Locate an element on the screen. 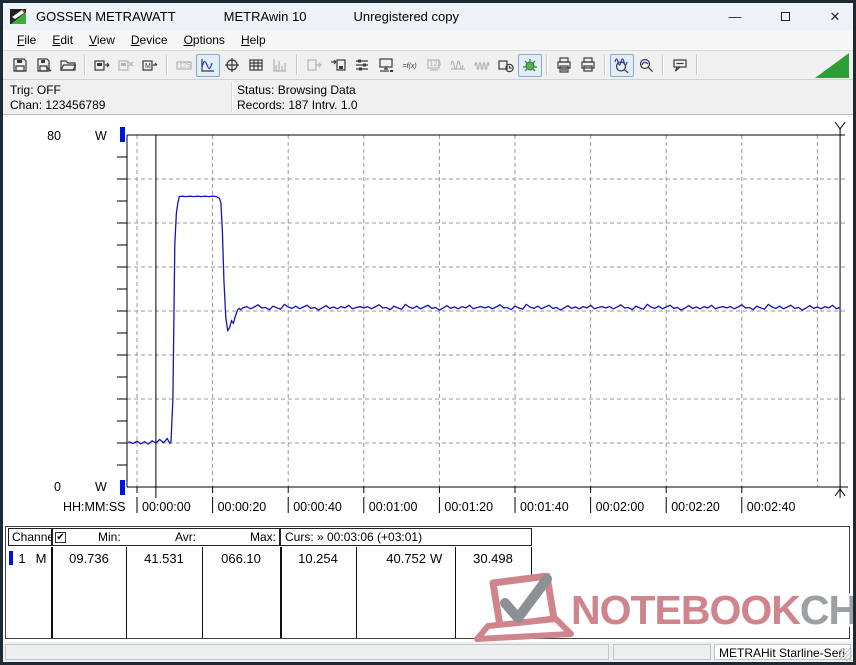  export-button is located at coordinates (314, 65).